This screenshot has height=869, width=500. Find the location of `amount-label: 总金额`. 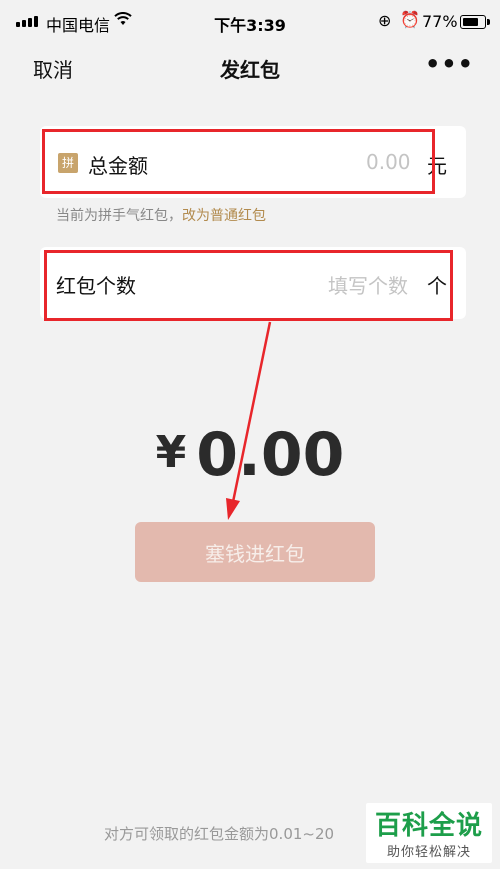

amount-label: 总金额 is located at coordinates (118, 166).